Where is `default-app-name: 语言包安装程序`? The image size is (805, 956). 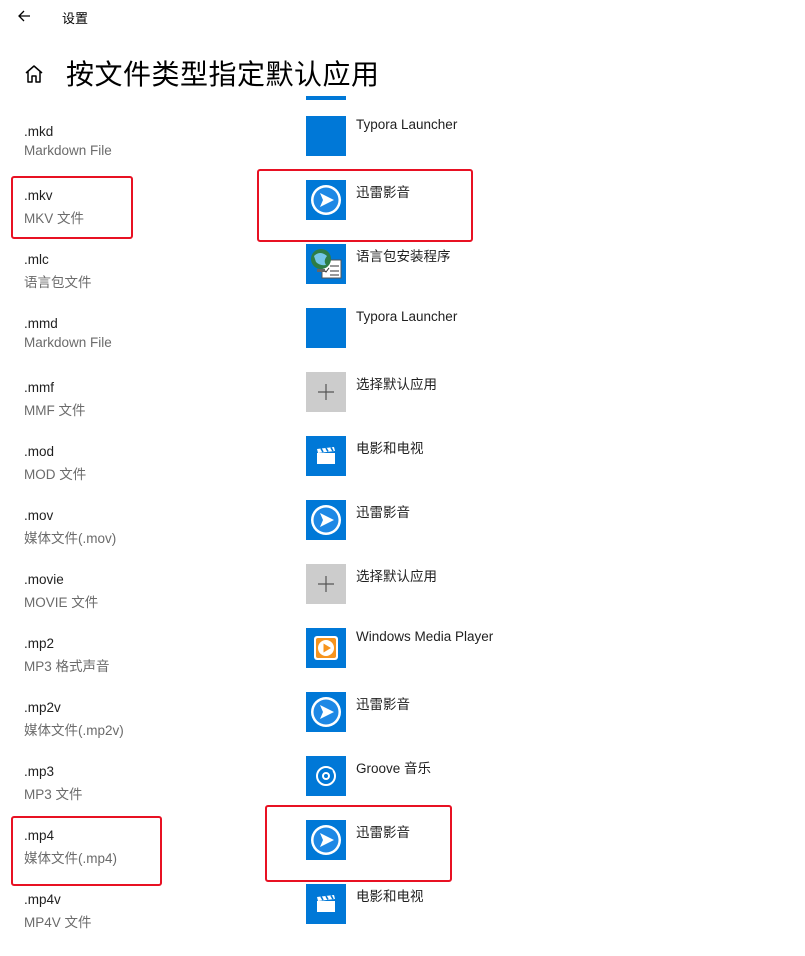
default-app-name: 语言包安装程序 is located at coordinates (403, 256).